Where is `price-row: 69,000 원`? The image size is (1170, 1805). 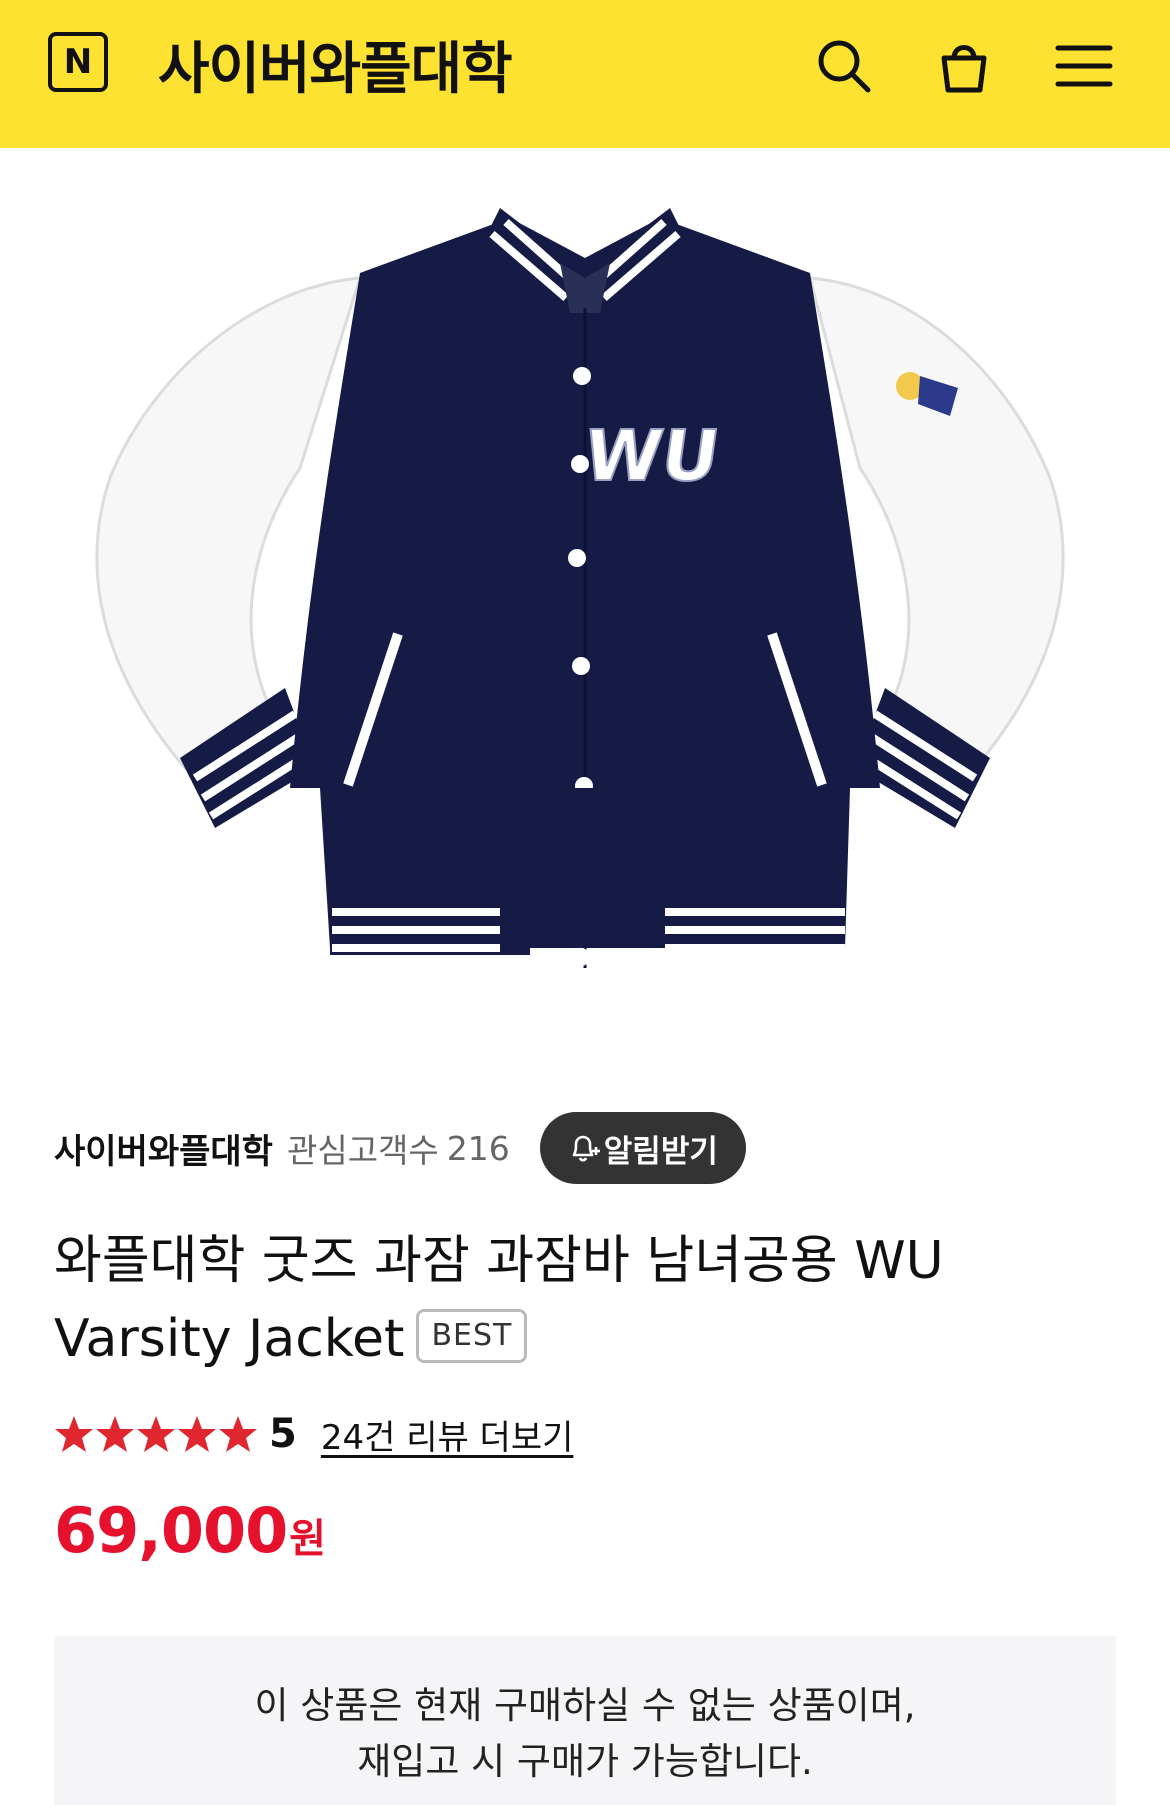 price-row: 69,000 원 is located at coordinates (190, 1530).